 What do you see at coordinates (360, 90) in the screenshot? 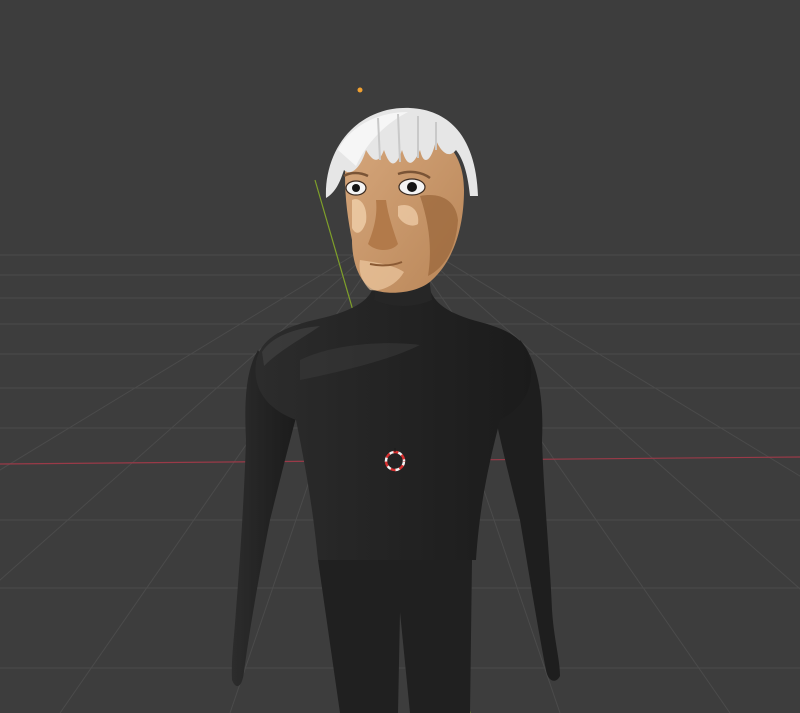
I see `light-icon` at bounding box center [360, 90].